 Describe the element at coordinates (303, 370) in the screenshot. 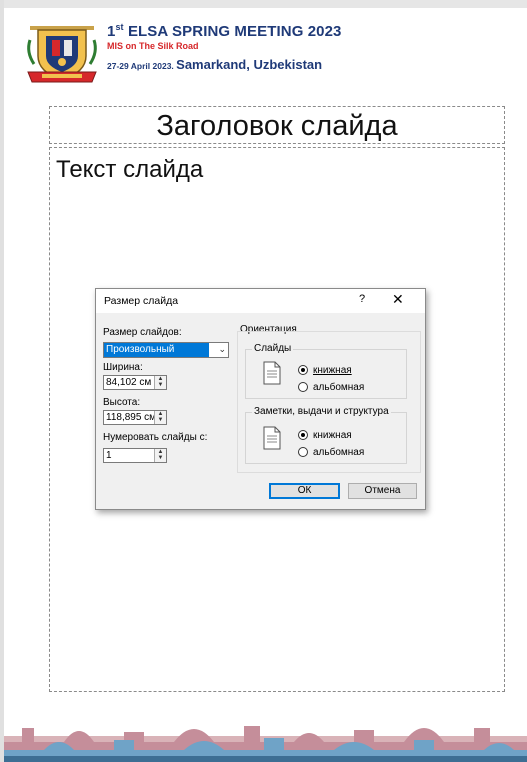

I see `slides-portrait-radio` at that location.